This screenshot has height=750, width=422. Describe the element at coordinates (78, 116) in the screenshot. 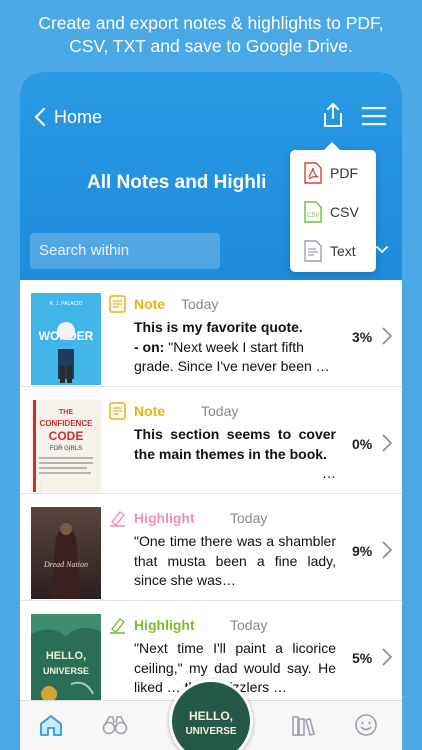

I see `back-label: Home` at that location.